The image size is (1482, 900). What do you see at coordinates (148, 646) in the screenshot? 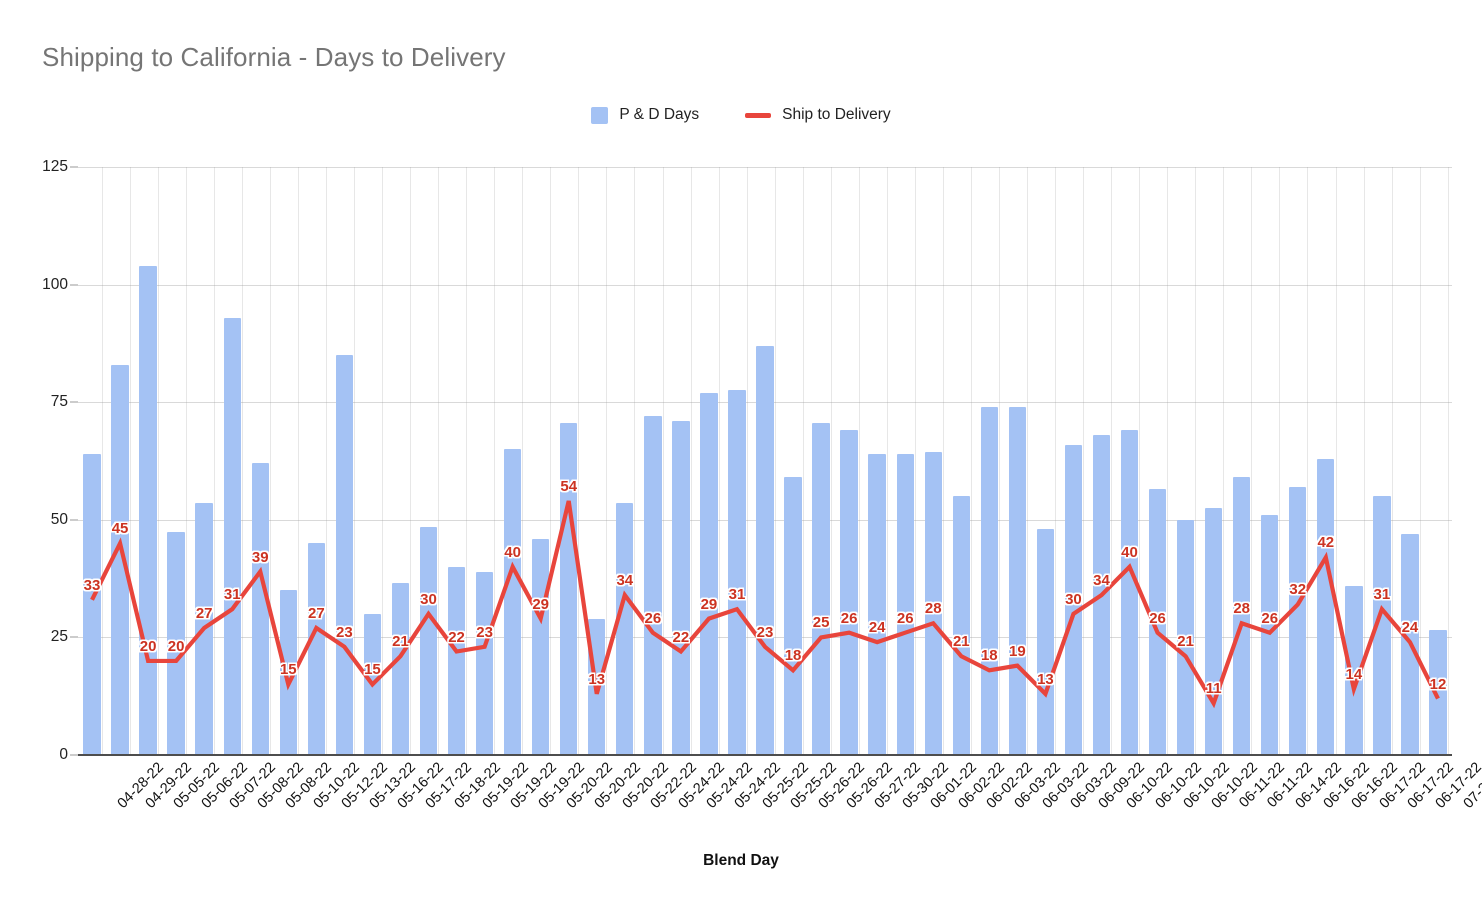
I see `data-point-label: 20` at bounding box center [148, 646].